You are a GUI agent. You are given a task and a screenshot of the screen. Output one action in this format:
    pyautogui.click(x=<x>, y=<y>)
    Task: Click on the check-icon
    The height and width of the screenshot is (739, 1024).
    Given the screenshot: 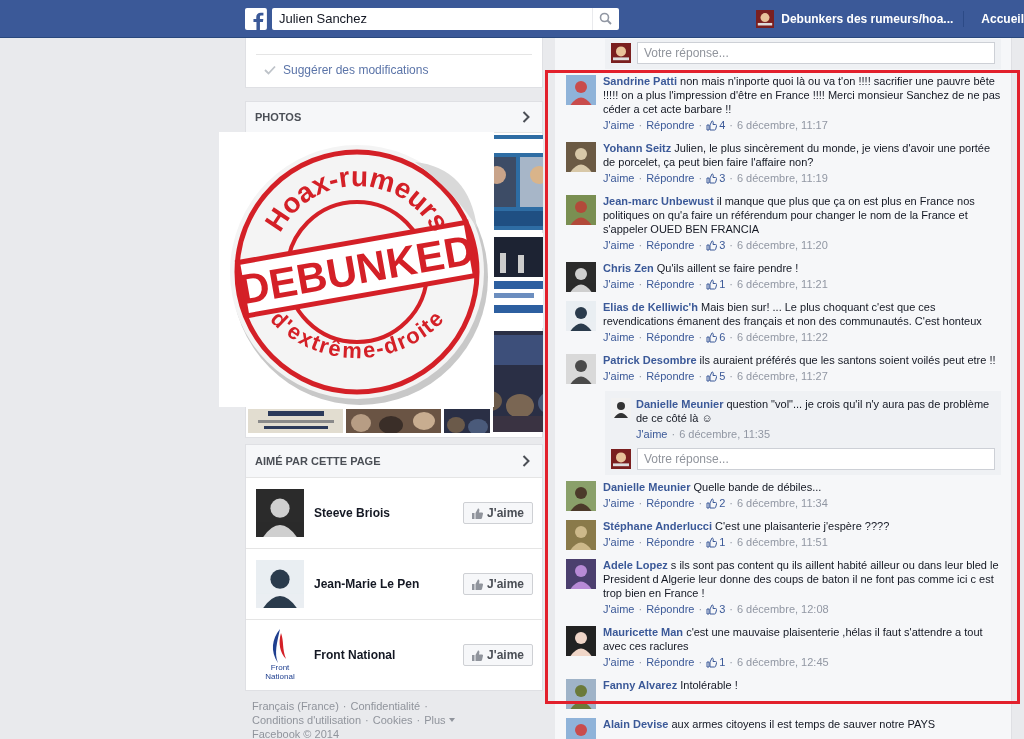 What is the action you would take?
    pyautogui.click(x=270, y=70)
    